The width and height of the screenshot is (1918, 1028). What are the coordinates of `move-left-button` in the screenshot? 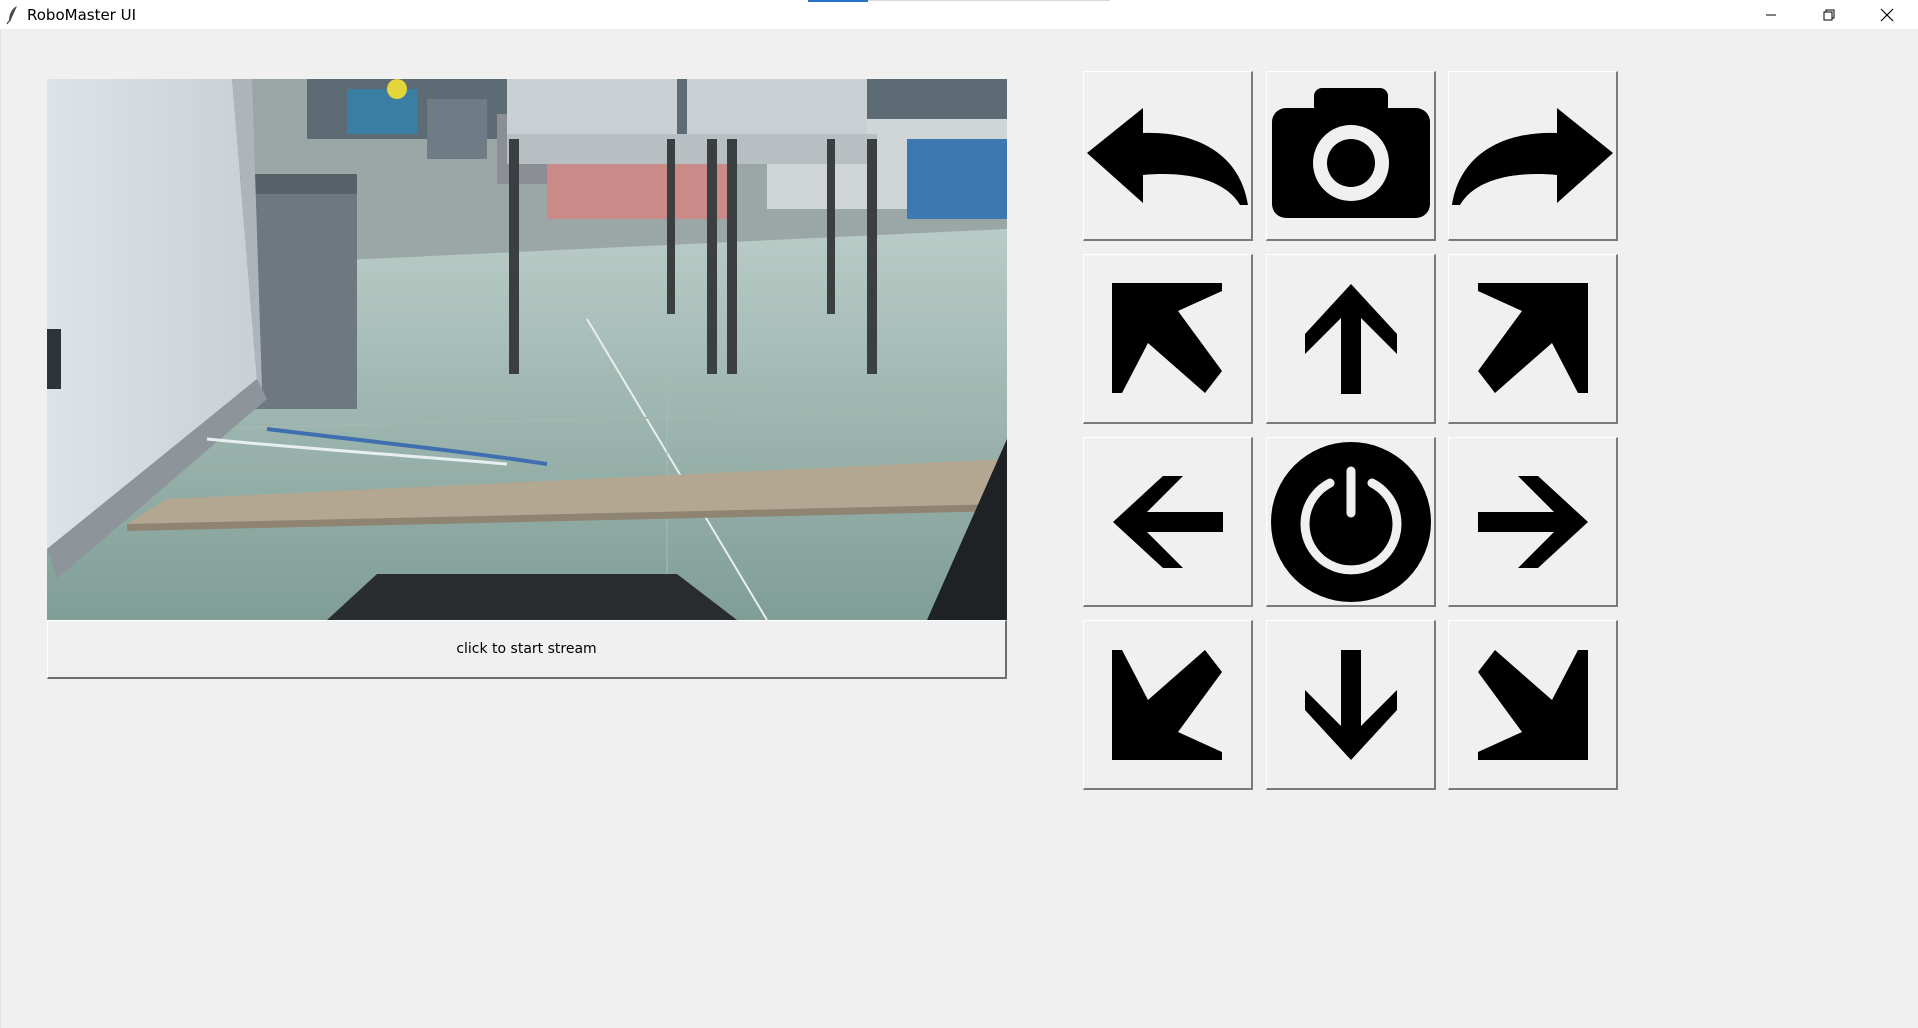 It's located at (1168, 522).